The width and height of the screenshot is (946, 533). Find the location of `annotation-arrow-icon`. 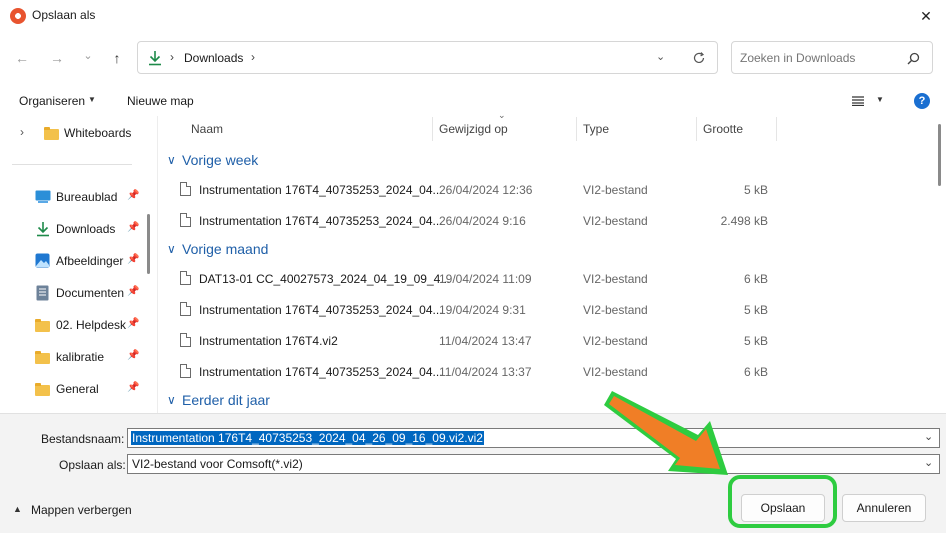

annotation-arrow-icon is located at coordinates (666, 433).